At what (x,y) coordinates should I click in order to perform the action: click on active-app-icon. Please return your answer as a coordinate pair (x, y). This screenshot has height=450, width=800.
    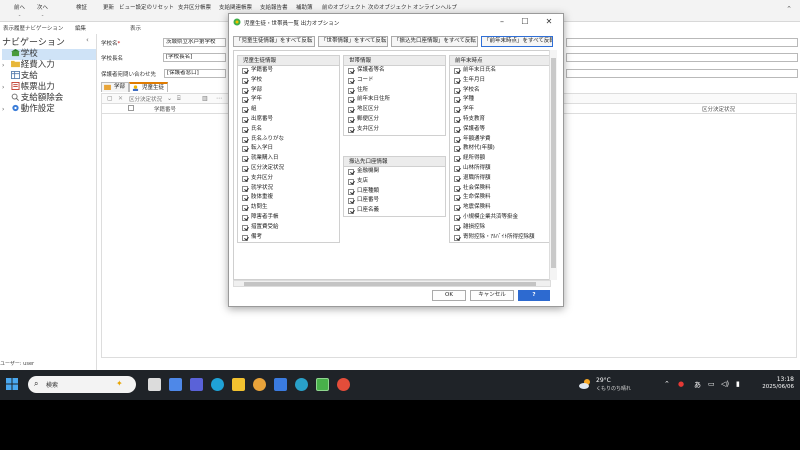
    Looking at the image, I should click on (322, 384).